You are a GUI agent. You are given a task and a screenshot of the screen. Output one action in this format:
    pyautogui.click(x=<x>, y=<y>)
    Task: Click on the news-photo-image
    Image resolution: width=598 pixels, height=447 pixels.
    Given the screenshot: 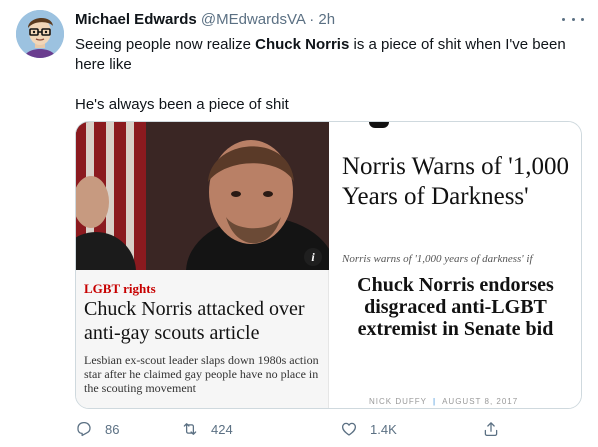 What is the action you would take?
    pyautogui.click(x=202, y=196)
    